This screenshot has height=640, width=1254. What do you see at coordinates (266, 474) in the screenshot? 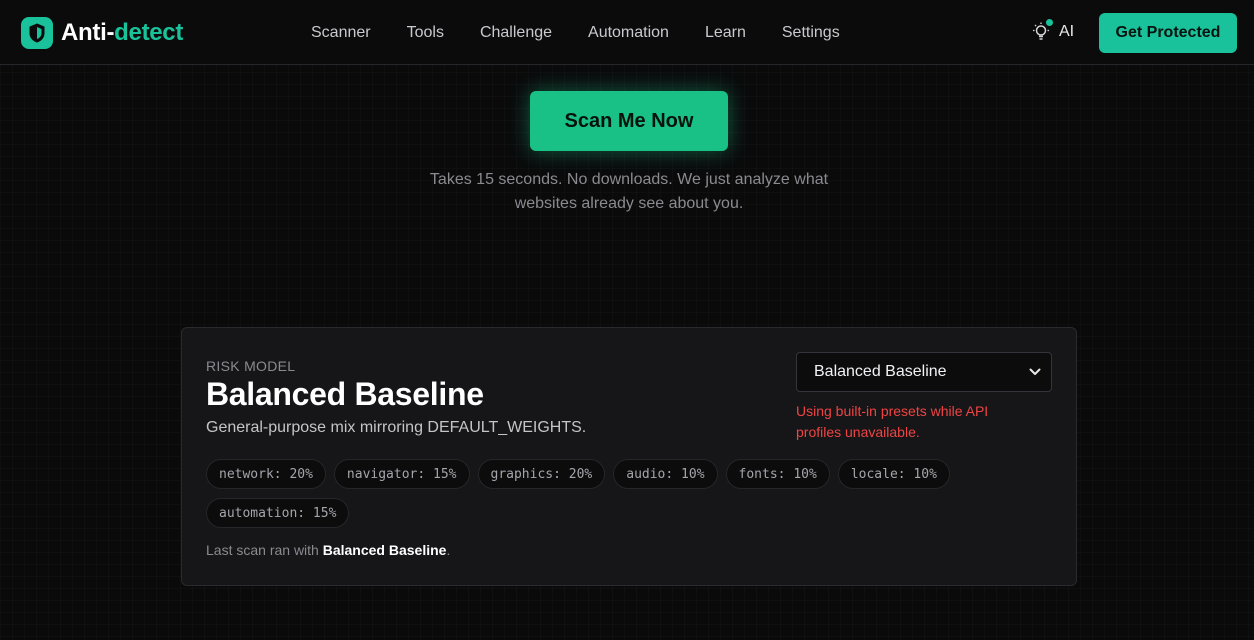
I see `weight-chip: network: 20%` at bounding box center [266, 474].